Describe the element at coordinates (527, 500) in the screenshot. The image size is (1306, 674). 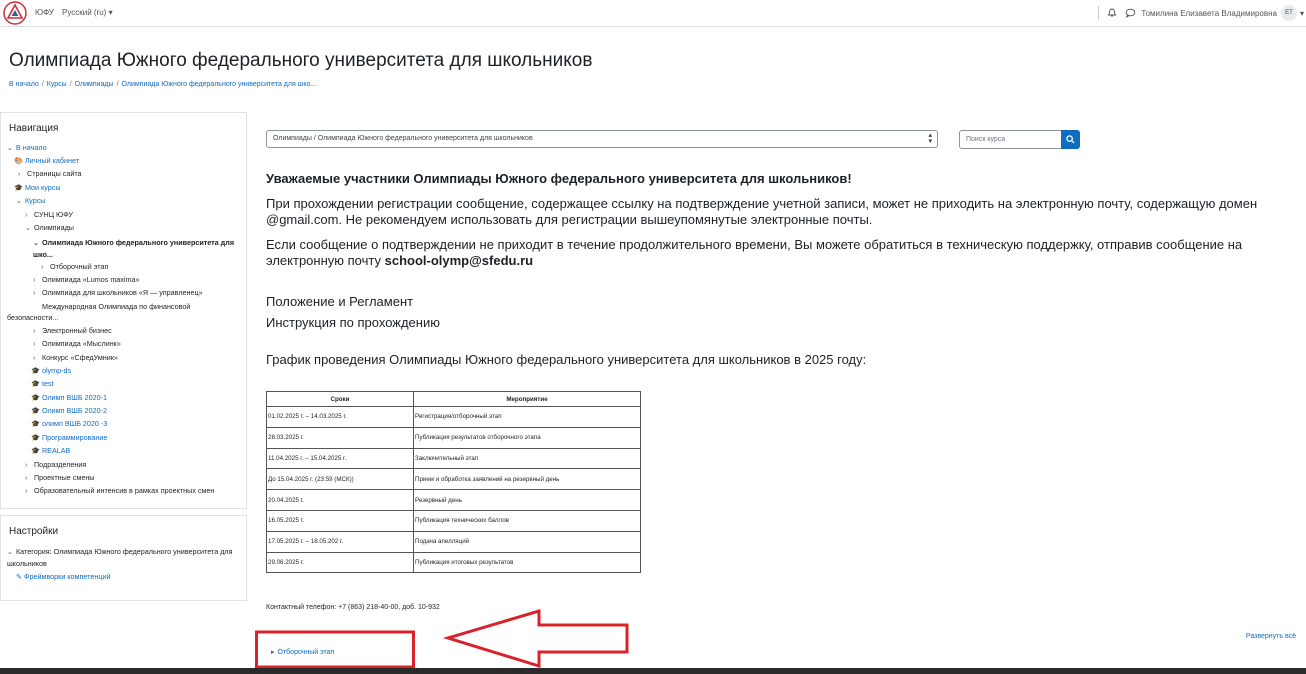
I see `table-cell-event: Резервный день` at that location.